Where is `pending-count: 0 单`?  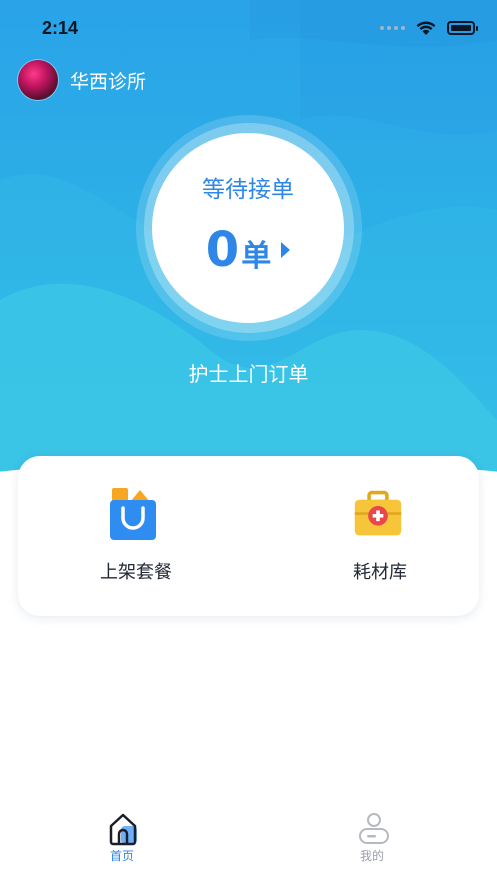 pending-count: 0 单 is located at coordinates (248, 250).